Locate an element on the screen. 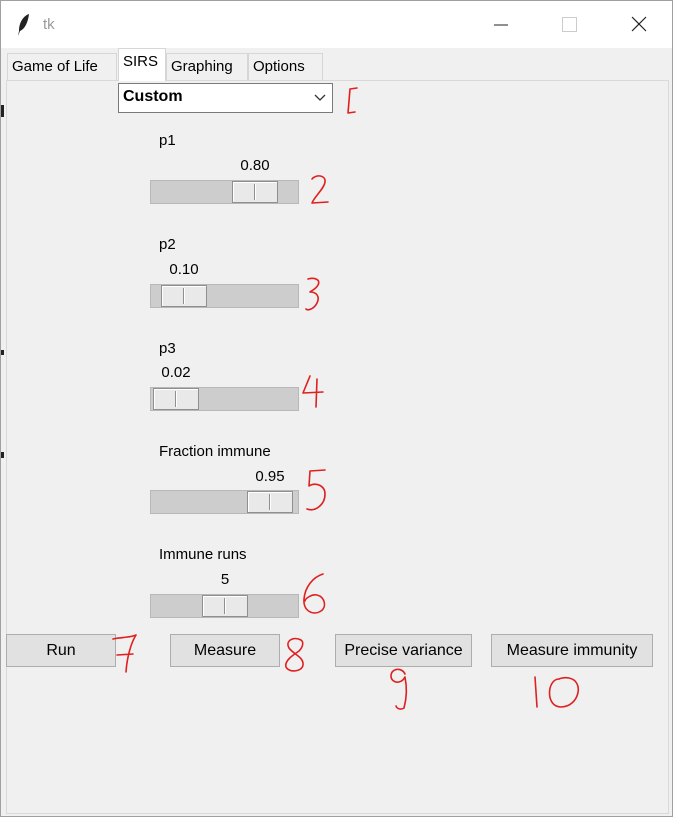 The width and height of the screenshot is (673, 817). precise-variance-button: Precise variance is located at coordinates (403, 650).